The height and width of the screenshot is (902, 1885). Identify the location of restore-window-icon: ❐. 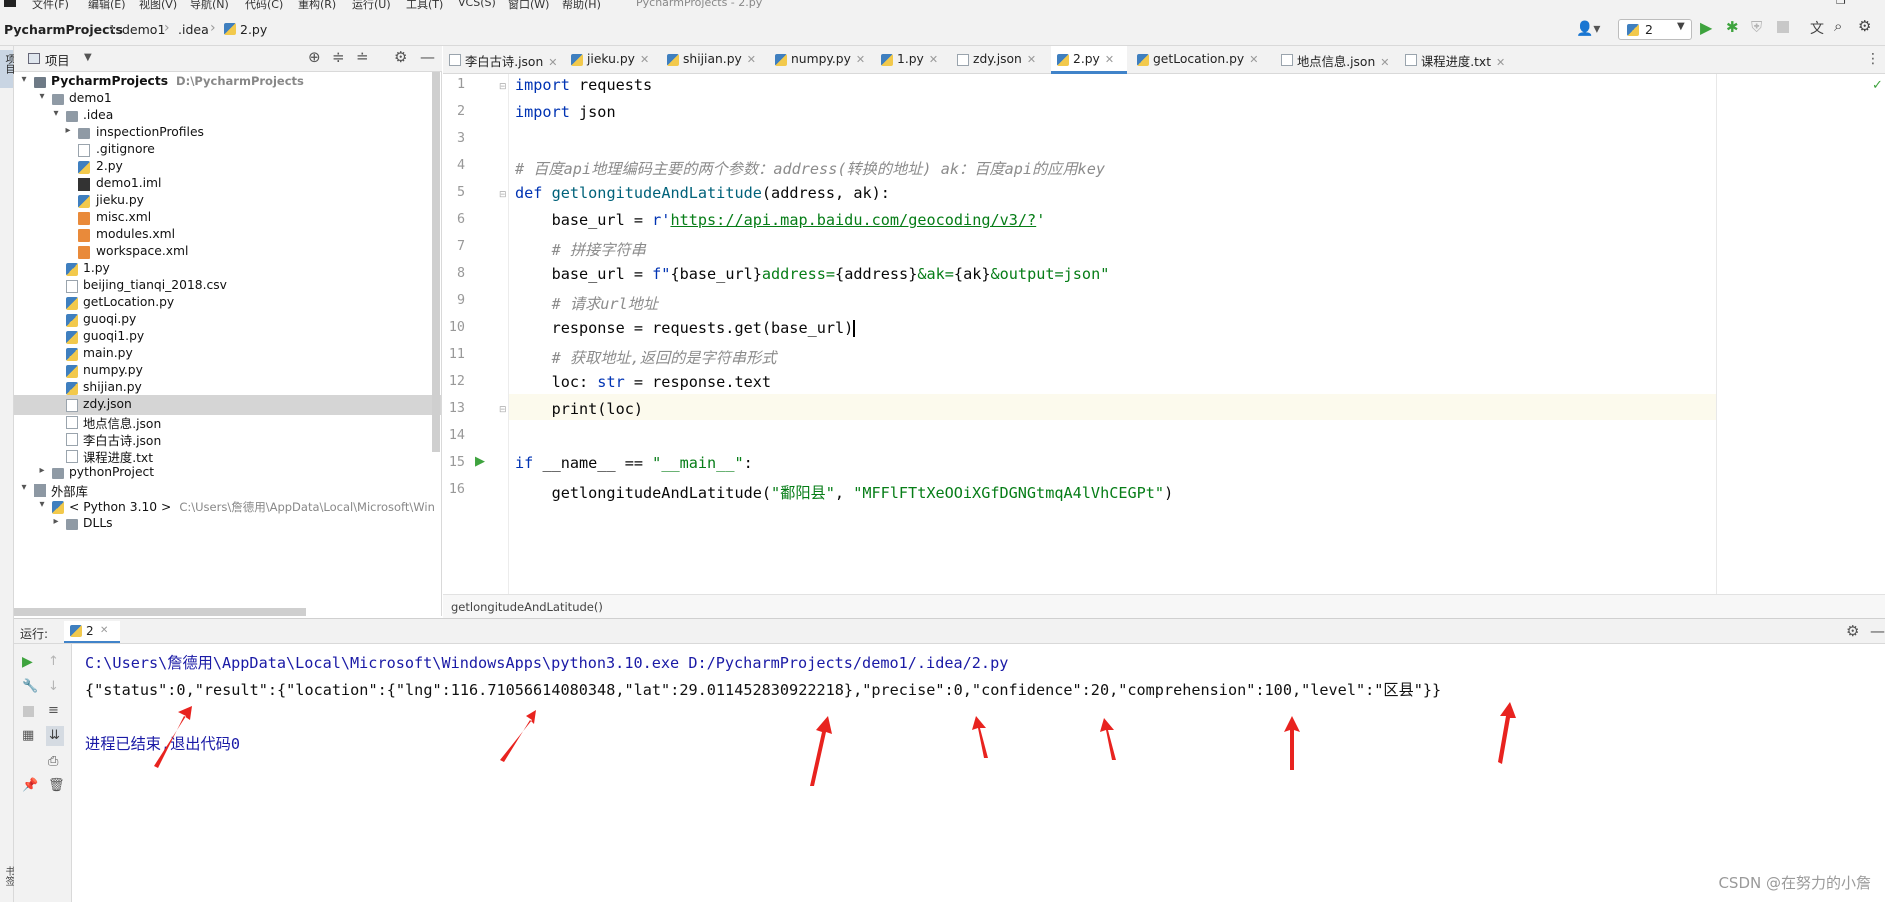
(1841, 3).